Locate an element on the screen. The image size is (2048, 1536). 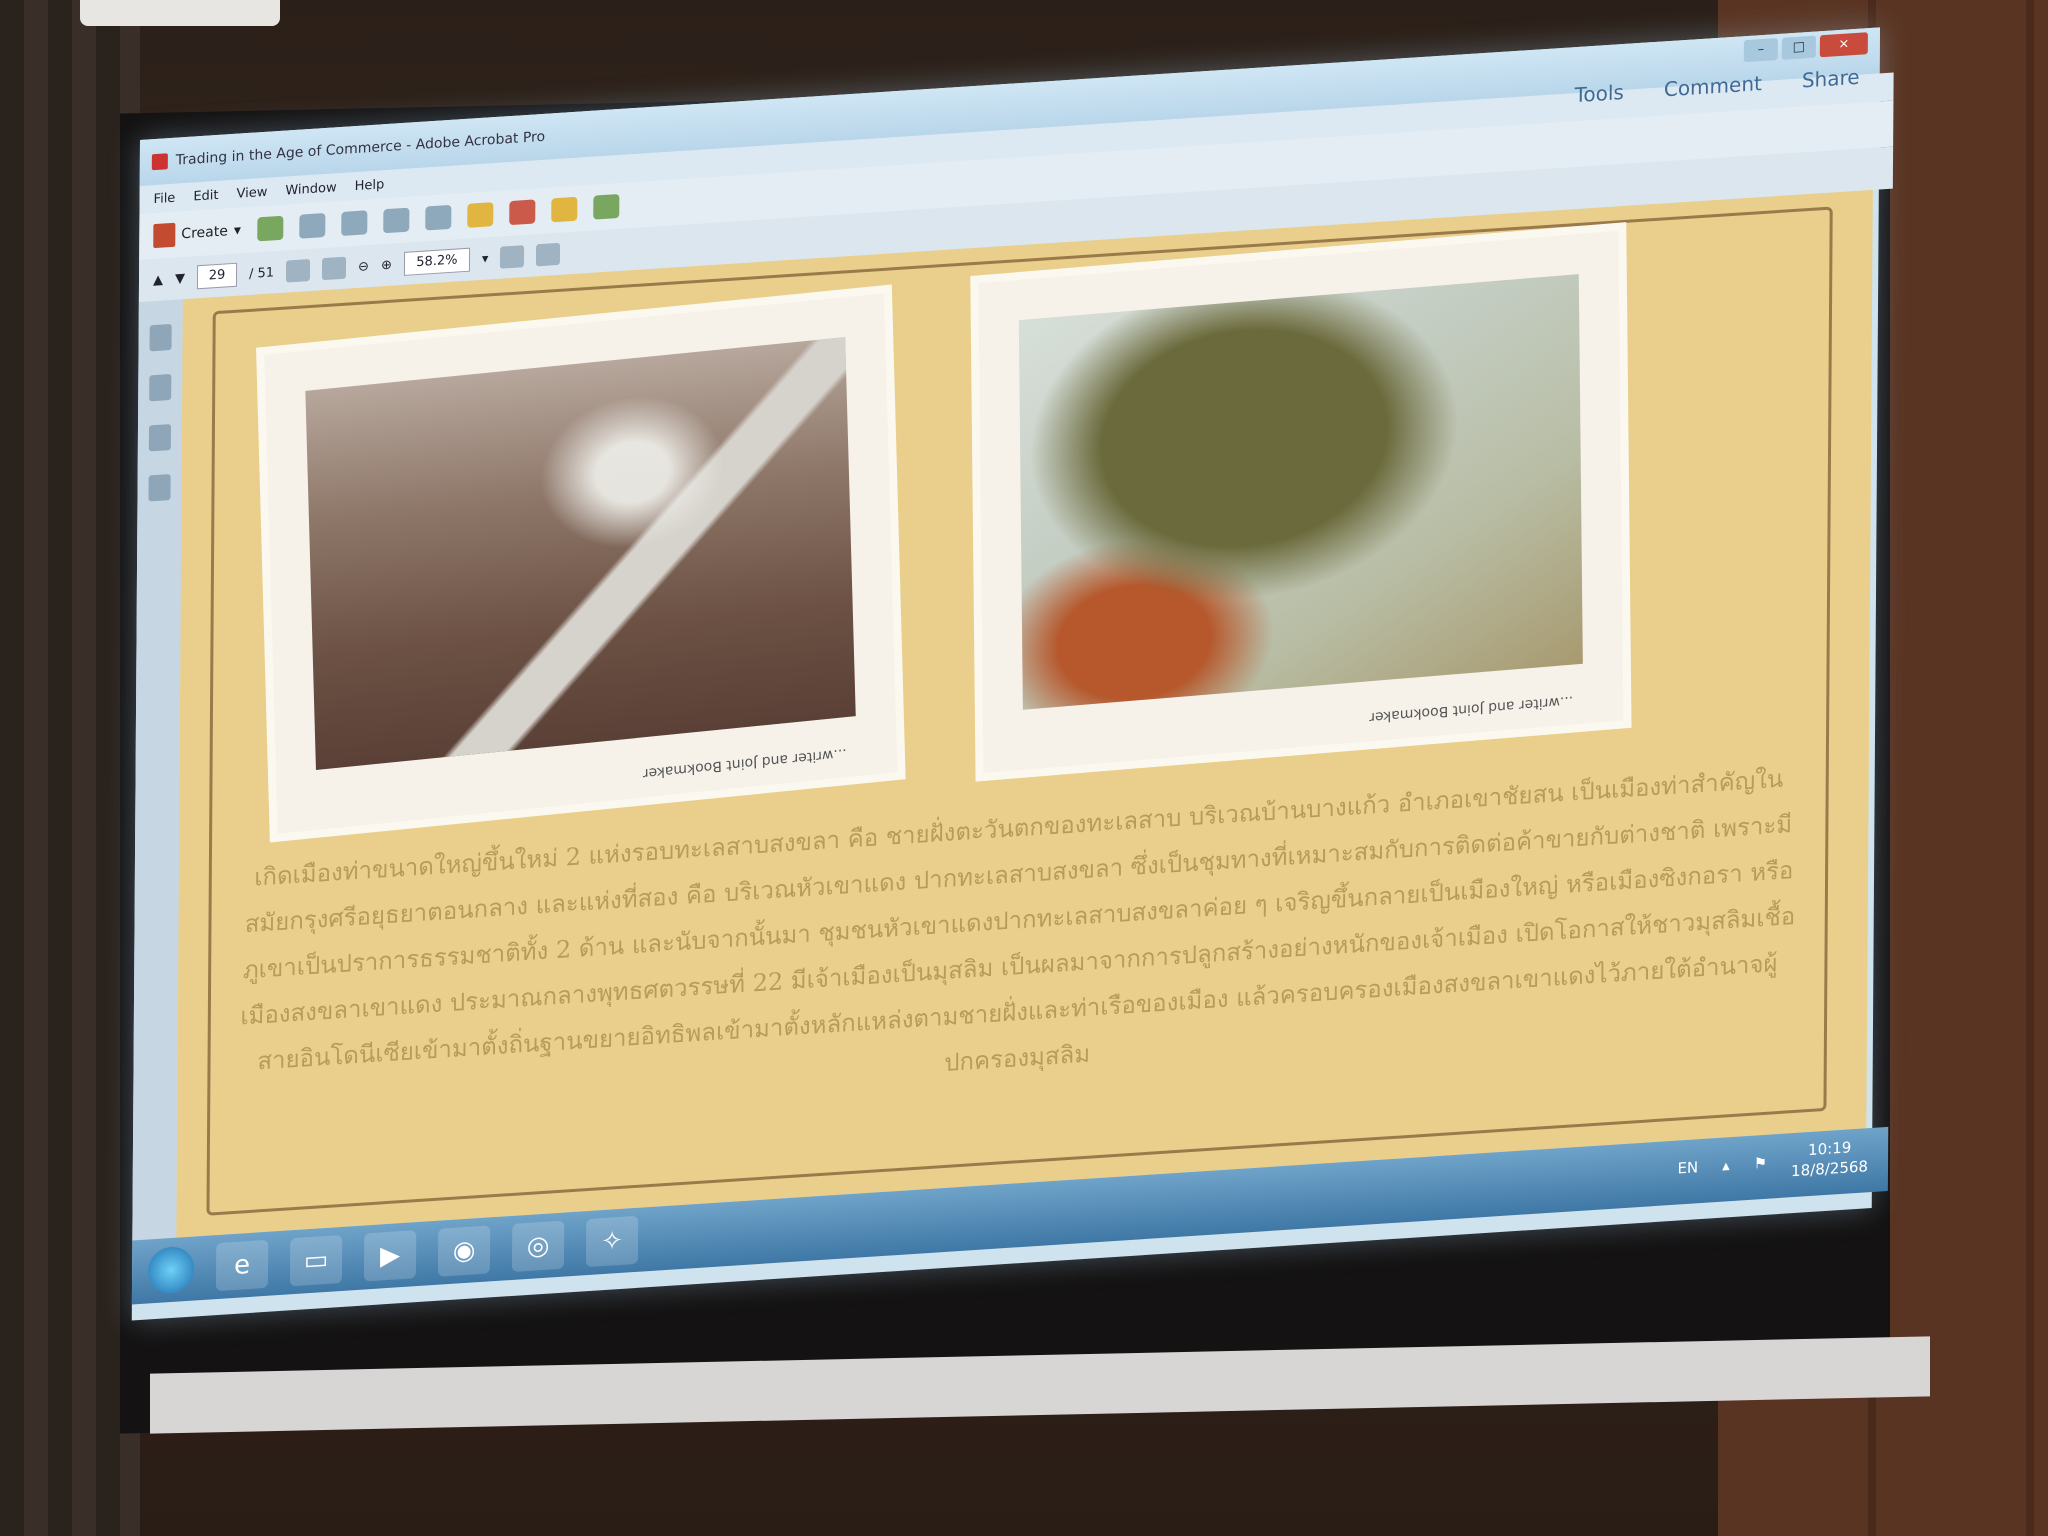
save-icon is located at coordinates (311, 226).